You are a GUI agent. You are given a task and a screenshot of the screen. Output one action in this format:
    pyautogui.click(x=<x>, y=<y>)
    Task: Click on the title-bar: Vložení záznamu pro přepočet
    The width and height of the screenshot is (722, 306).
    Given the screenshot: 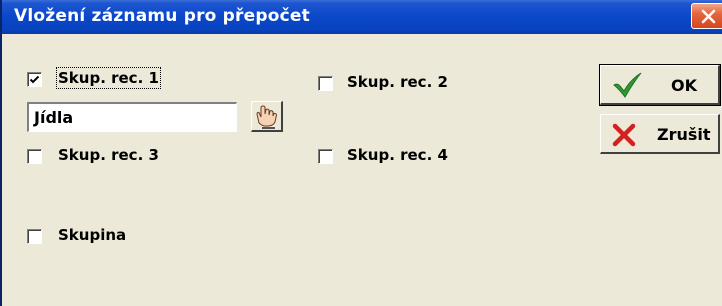 What is the action you would take?
    pyautogui.click(x=362, y=17)
    